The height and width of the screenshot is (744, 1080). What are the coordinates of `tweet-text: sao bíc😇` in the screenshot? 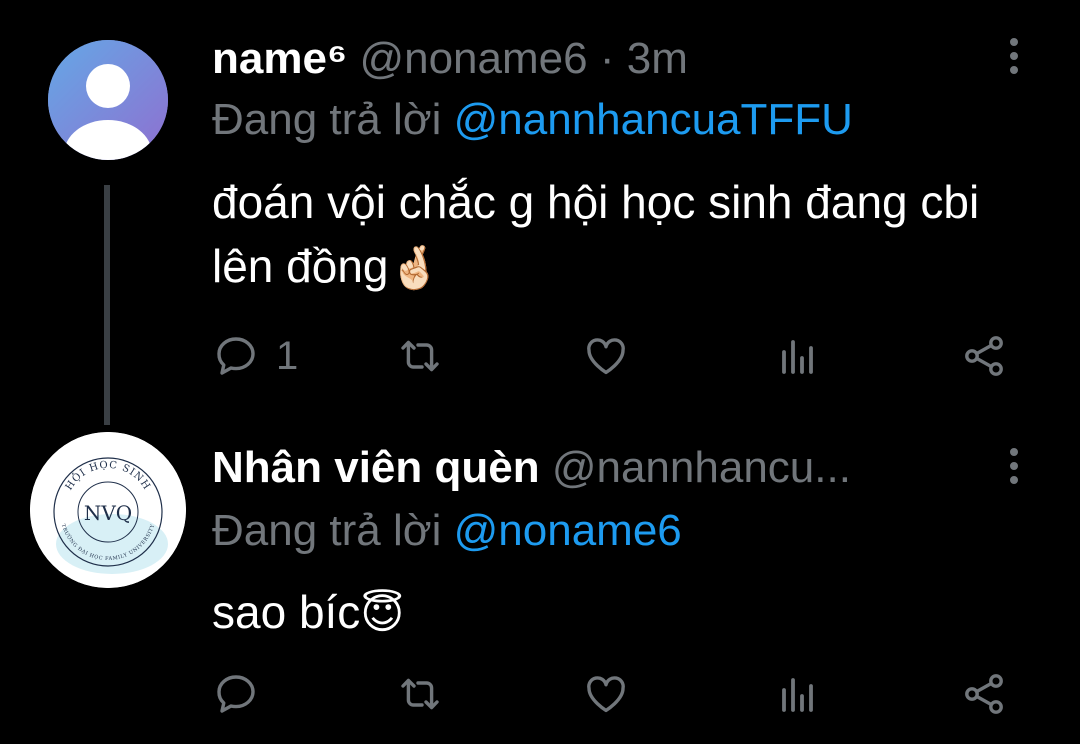 It's located at (632, 613).